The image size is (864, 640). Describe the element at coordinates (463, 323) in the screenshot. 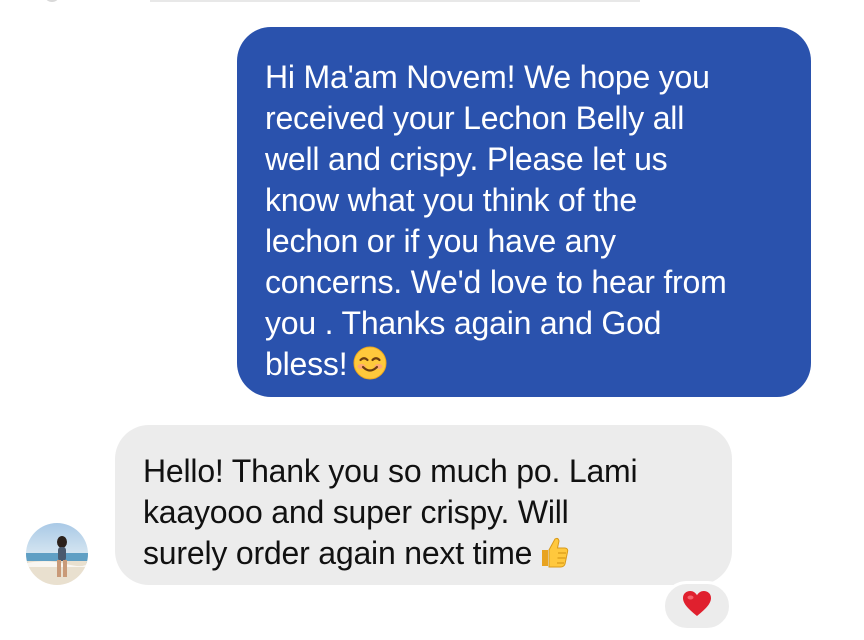

I see `outgoing-message-line: you . Thanks again and God` at that location.